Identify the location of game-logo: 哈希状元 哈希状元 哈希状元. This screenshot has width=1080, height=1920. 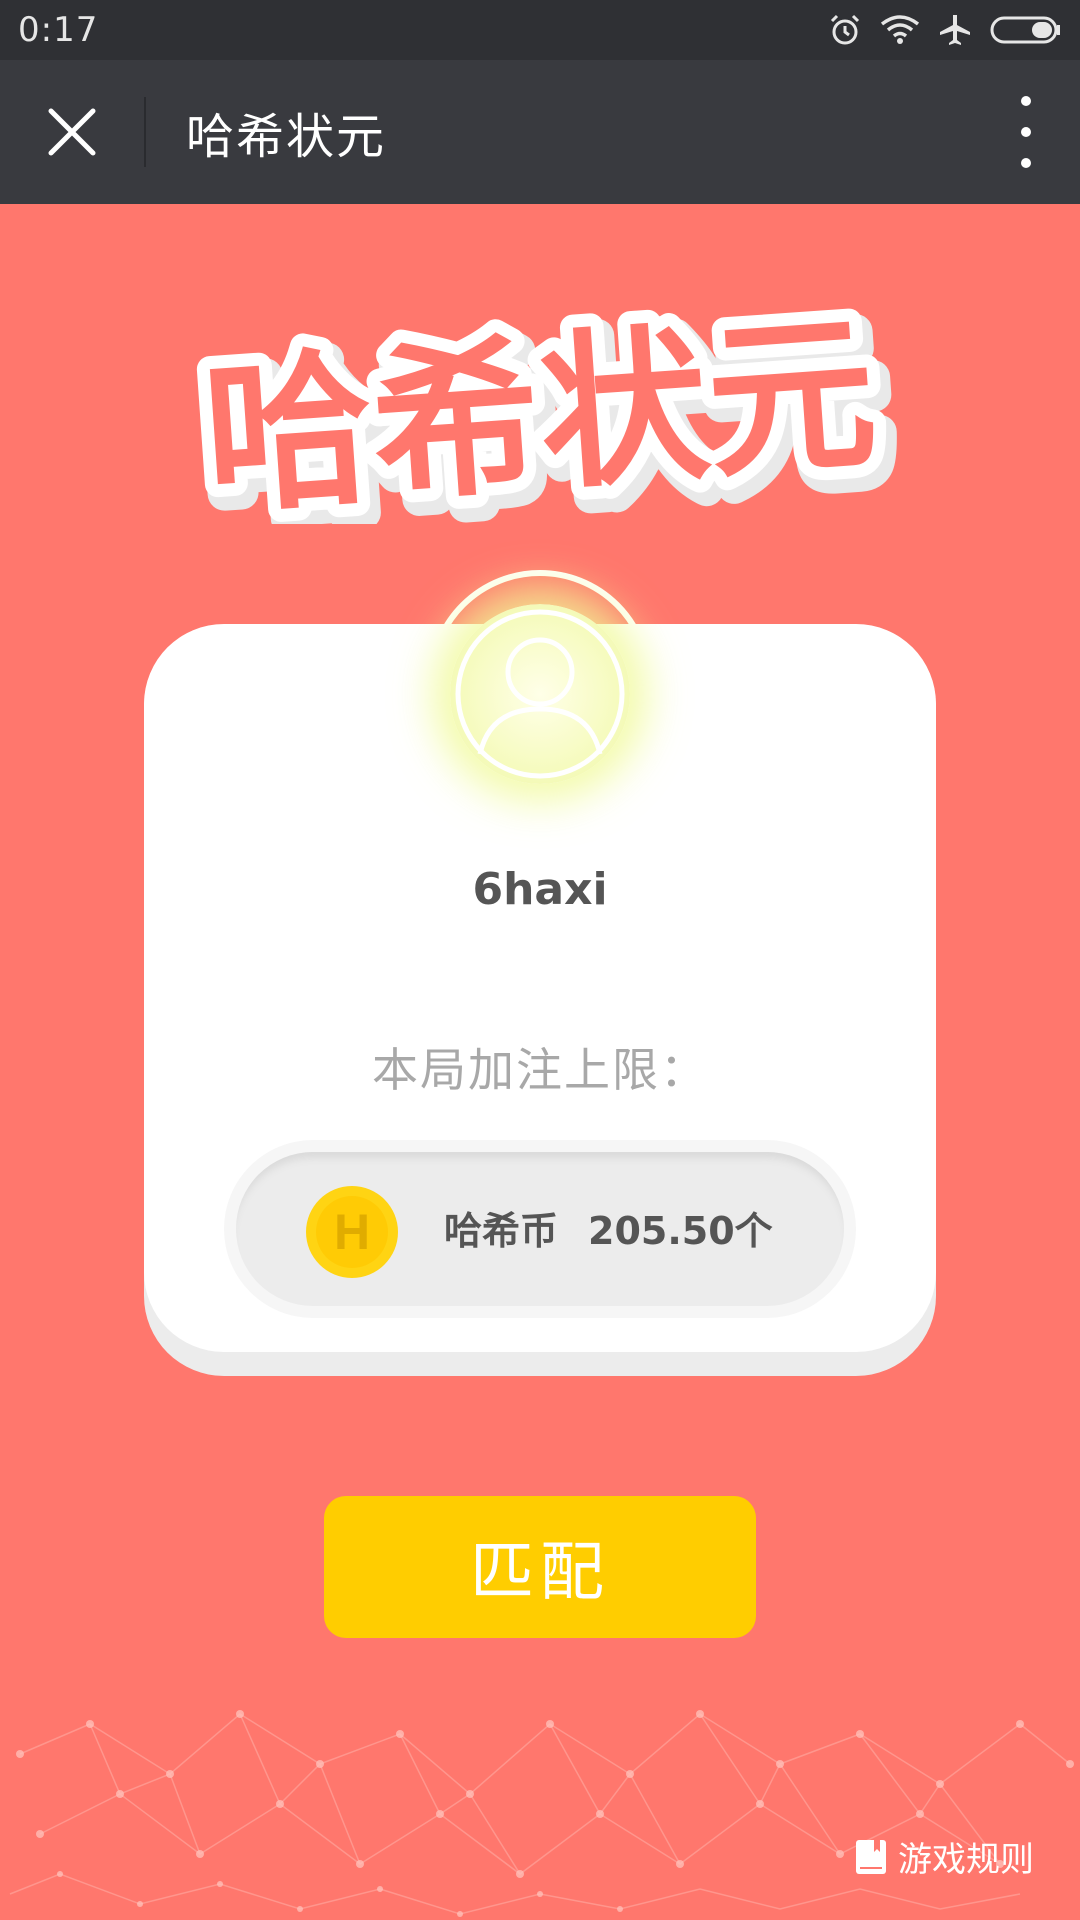
(545, 414).